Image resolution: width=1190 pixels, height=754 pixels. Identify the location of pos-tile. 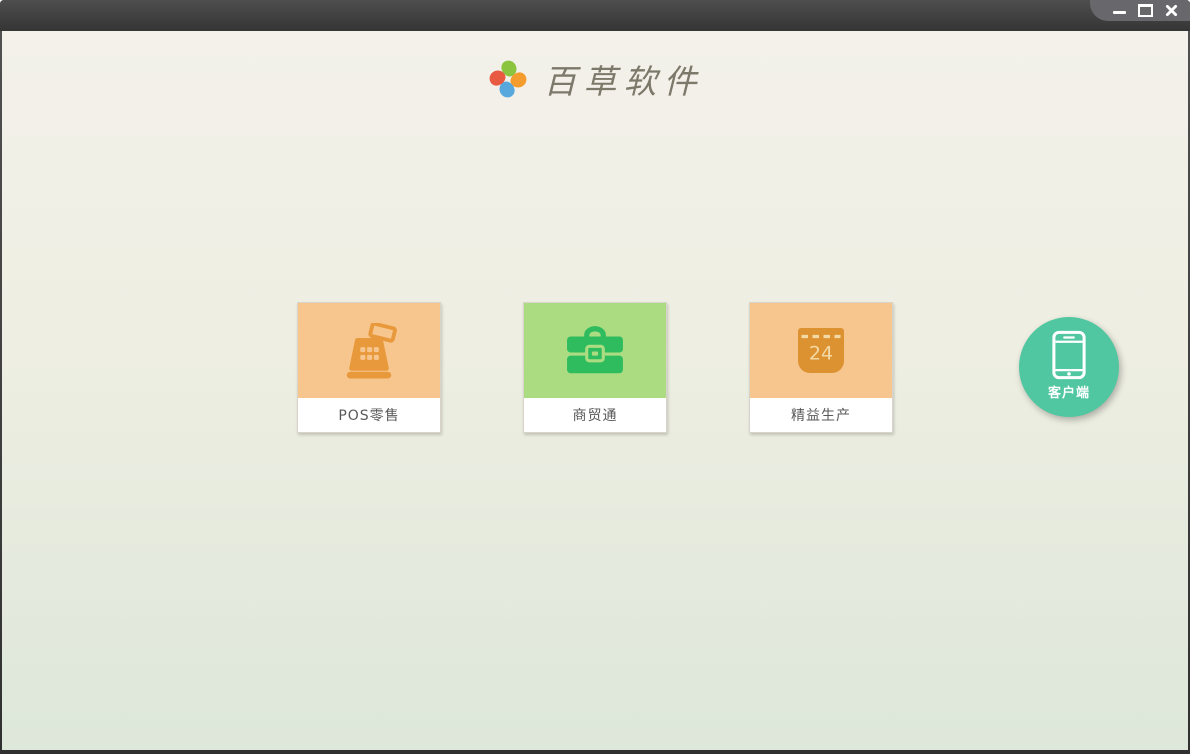
(369, 350).